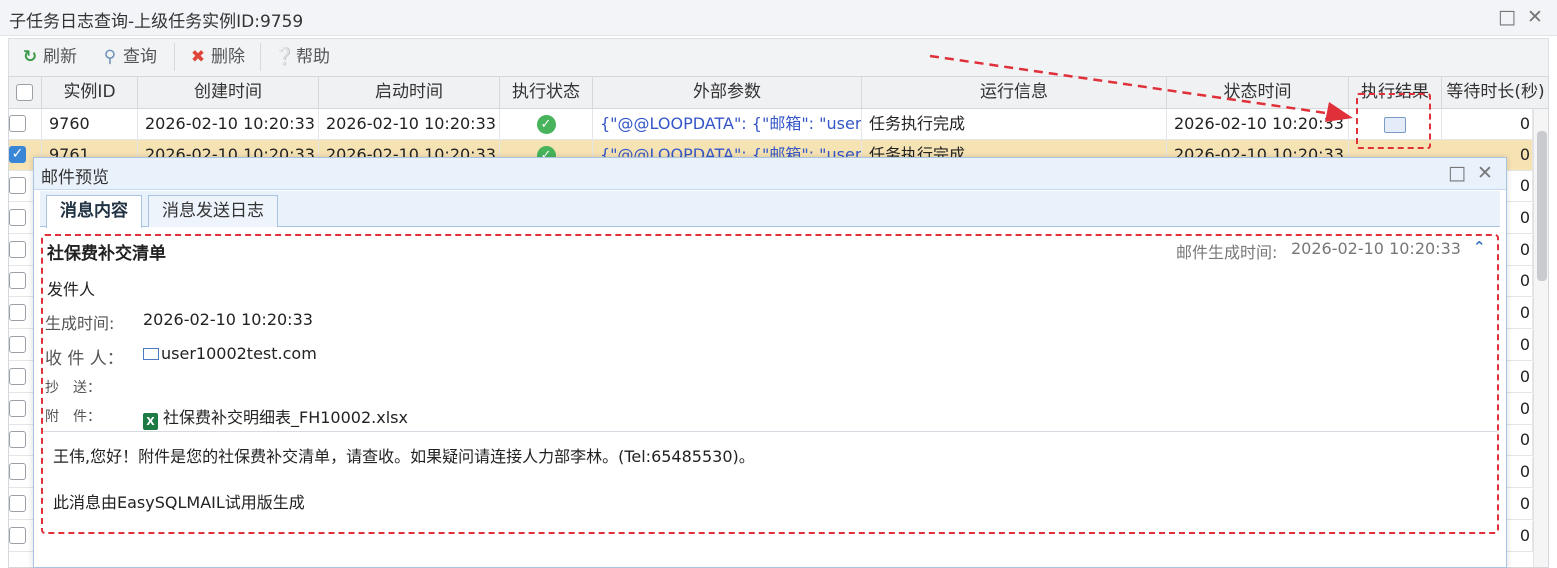 This screenshot has height=568, width=1557. I want to click on mail-cc-label: 抄 送：, so click(73, 388).